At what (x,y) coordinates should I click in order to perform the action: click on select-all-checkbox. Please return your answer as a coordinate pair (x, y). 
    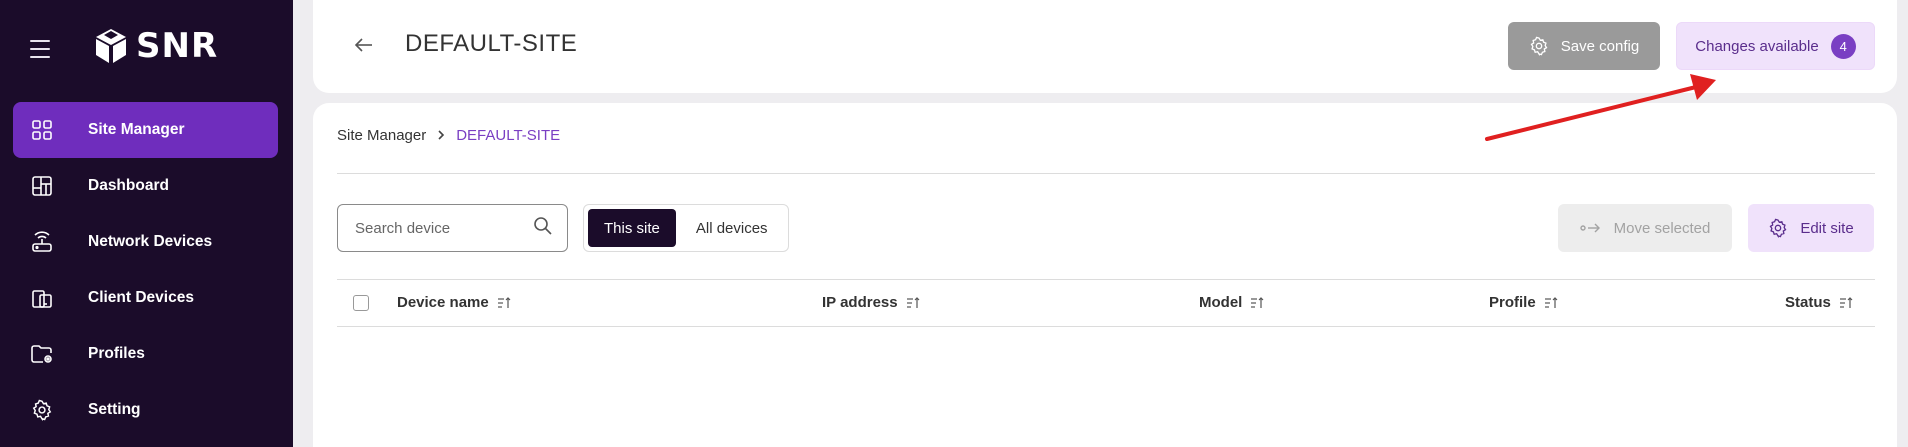
    Looking at the image, I should click on (361, 303).